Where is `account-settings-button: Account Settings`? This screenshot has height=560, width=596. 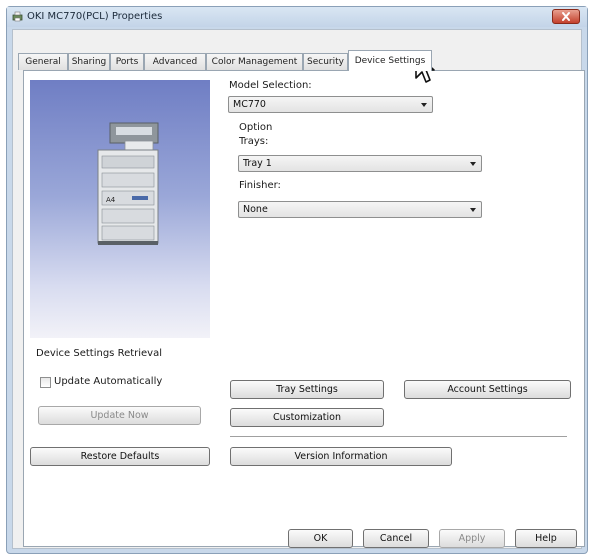
account-settings-button: Account Settings is located at coordinates (487, 389).